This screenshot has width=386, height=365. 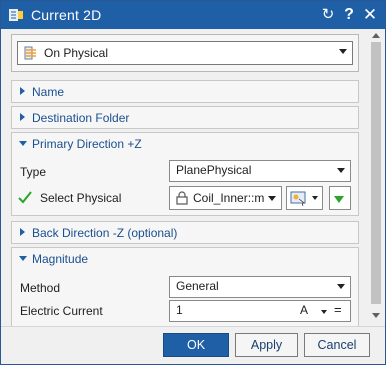 I want to click on selection-filter-button, so click(x=304, y=198).